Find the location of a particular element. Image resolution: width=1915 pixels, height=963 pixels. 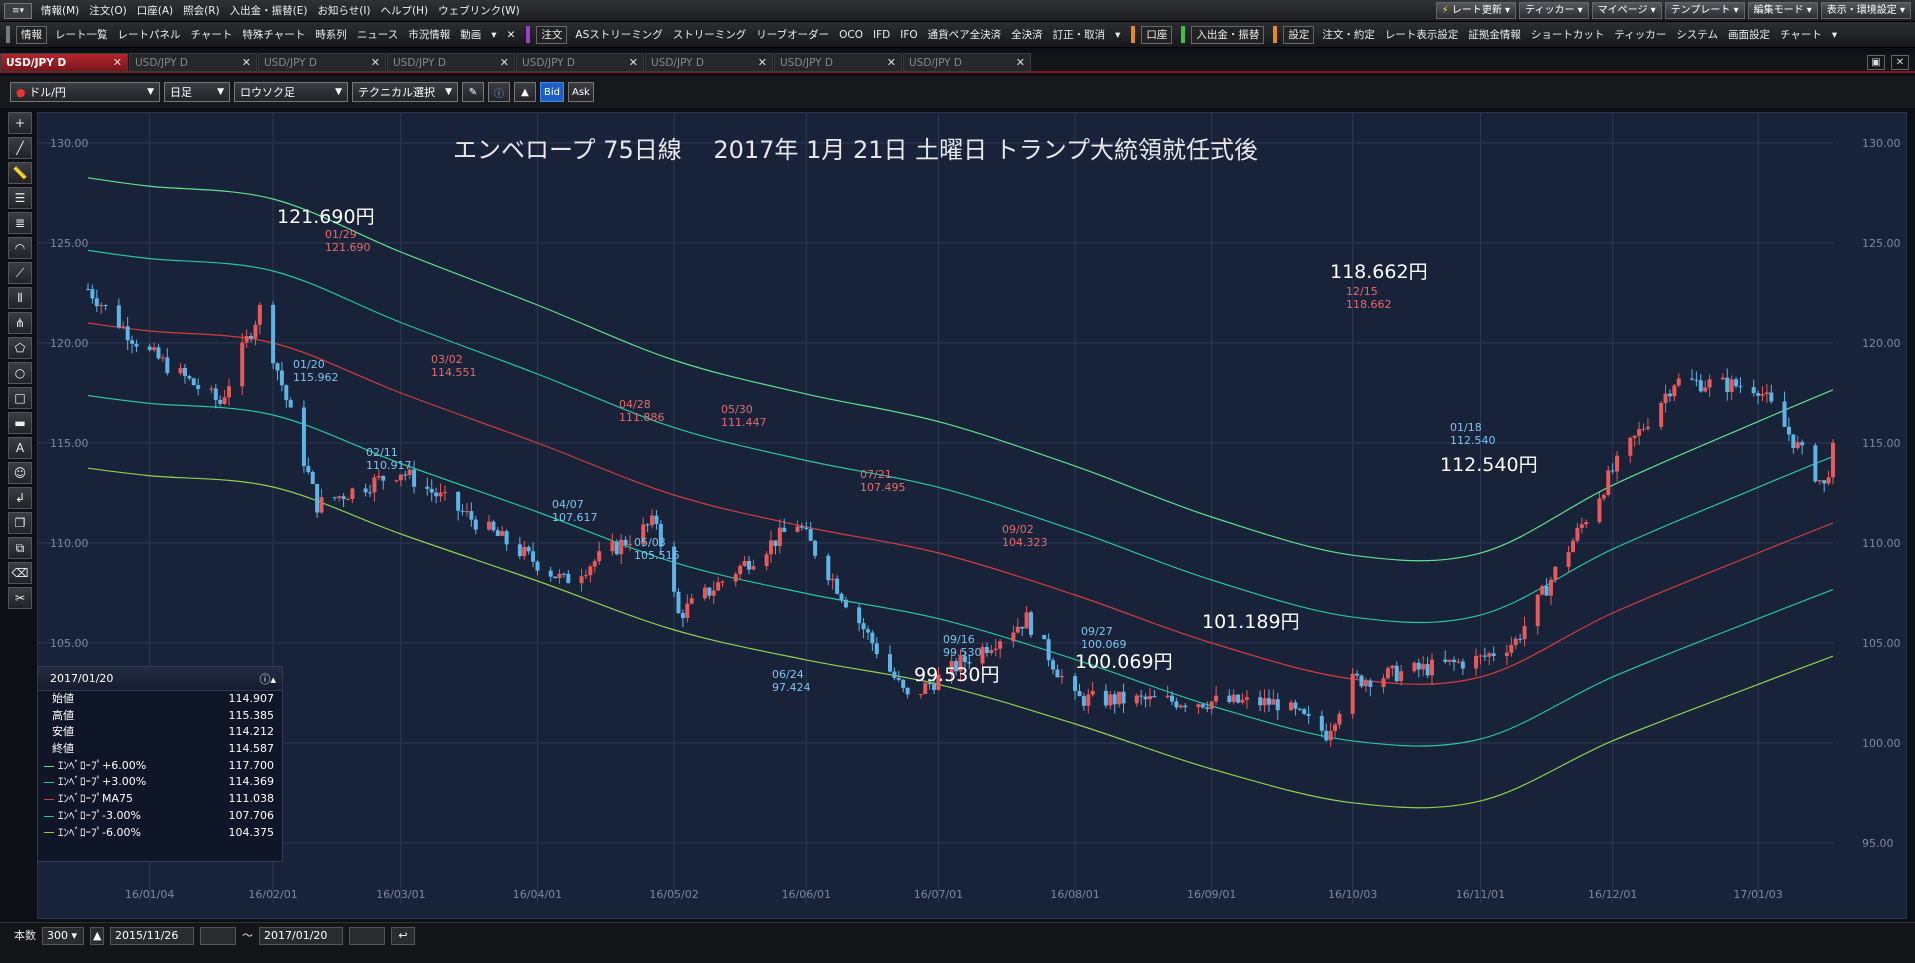

maximize-icon: ▣ is located at coordinates (1876, 62).